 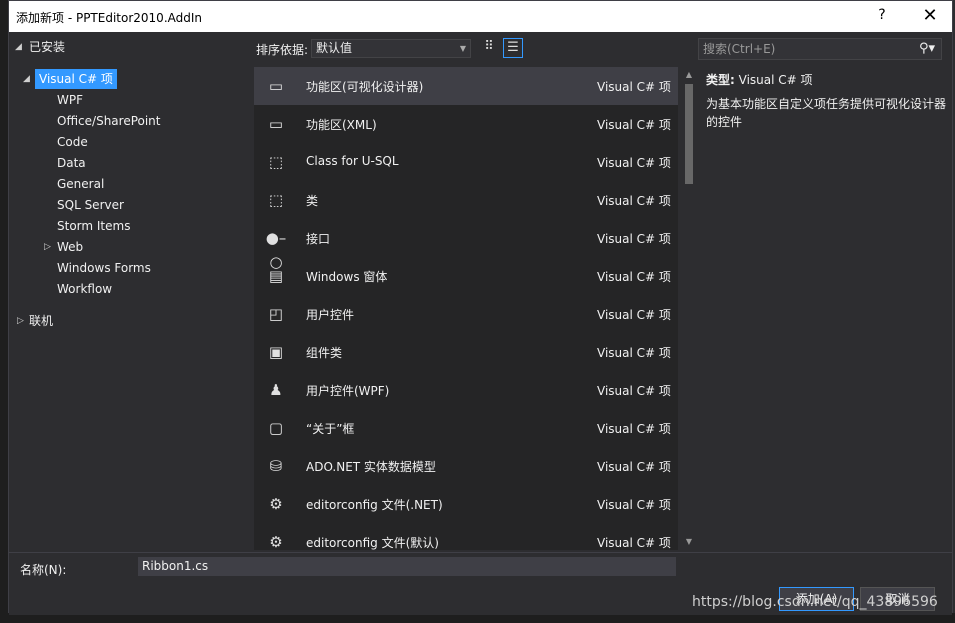 What do you see at coordinates (466, 276) in the screenshot?
I see `template-row-windows-form: ▤ Windows 窗体 Visual C# 项` at bounding box center [466, 276].